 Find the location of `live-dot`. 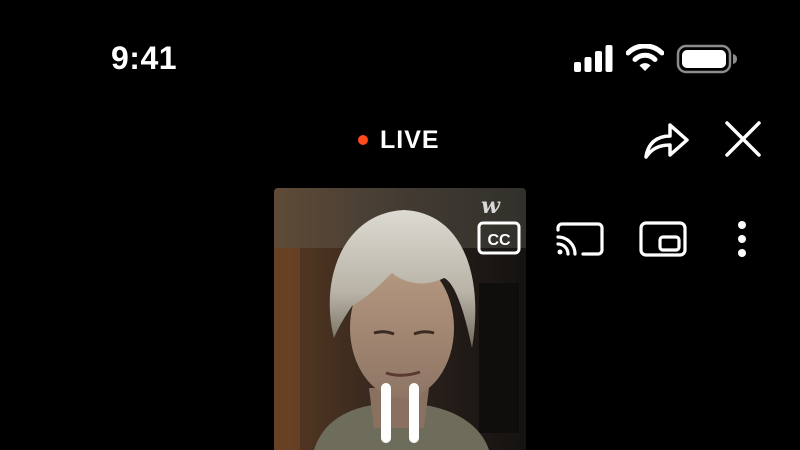

live-dot is located at coordinates (363, 140).